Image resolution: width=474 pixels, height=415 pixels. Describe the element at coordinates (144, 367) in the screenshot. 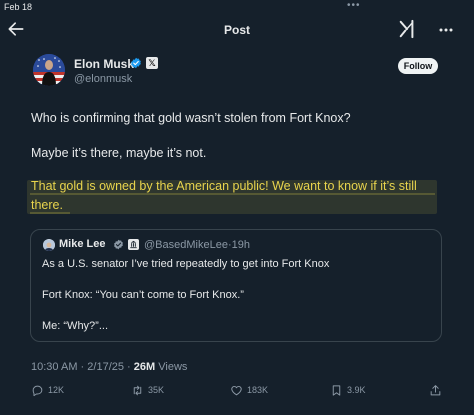

I see `views-count: 26M` at that location.